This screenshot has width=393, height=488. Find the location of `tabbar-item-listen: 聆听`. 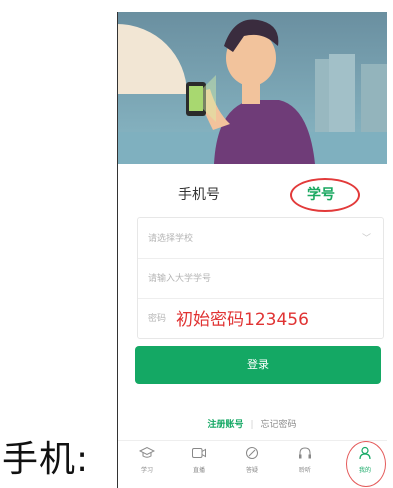

tabbar-item-listen: 聆听 is located at coordinates (305, 459).